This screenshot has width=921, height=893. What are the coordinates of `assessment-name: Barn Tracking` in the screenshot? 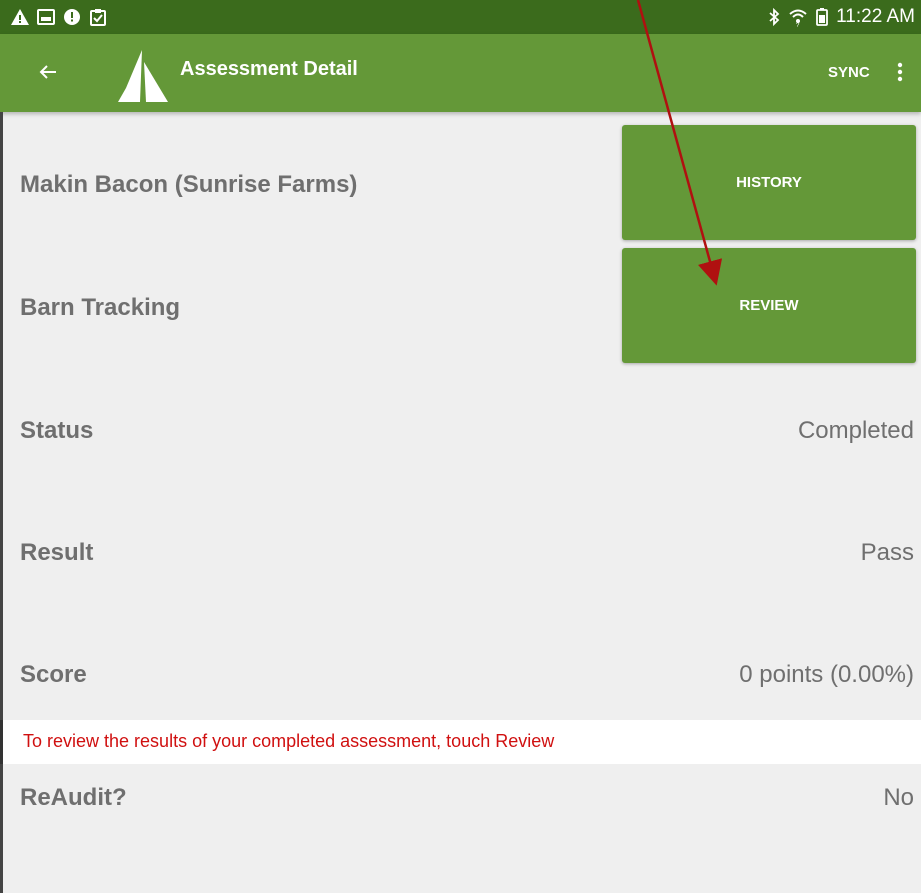 It's located at (100, 307).